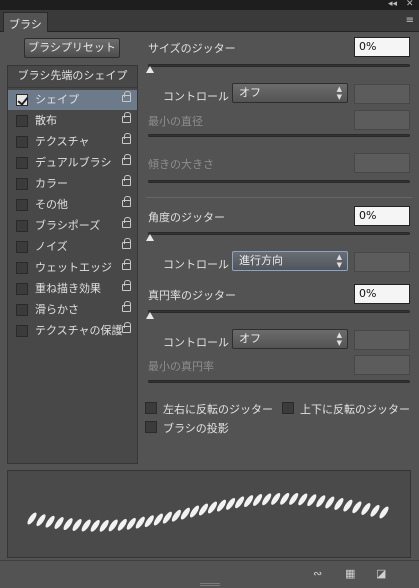 This screenshot has width=419, height=588. I want to click on flip-y-checkbox, so click(288, 408).